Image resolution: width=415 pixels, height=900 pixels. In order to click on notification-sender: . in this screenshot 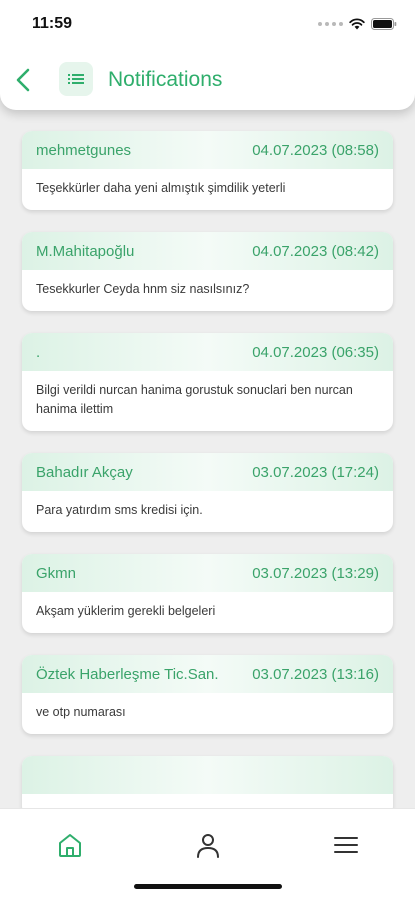, I will do `click(38, 352)`.